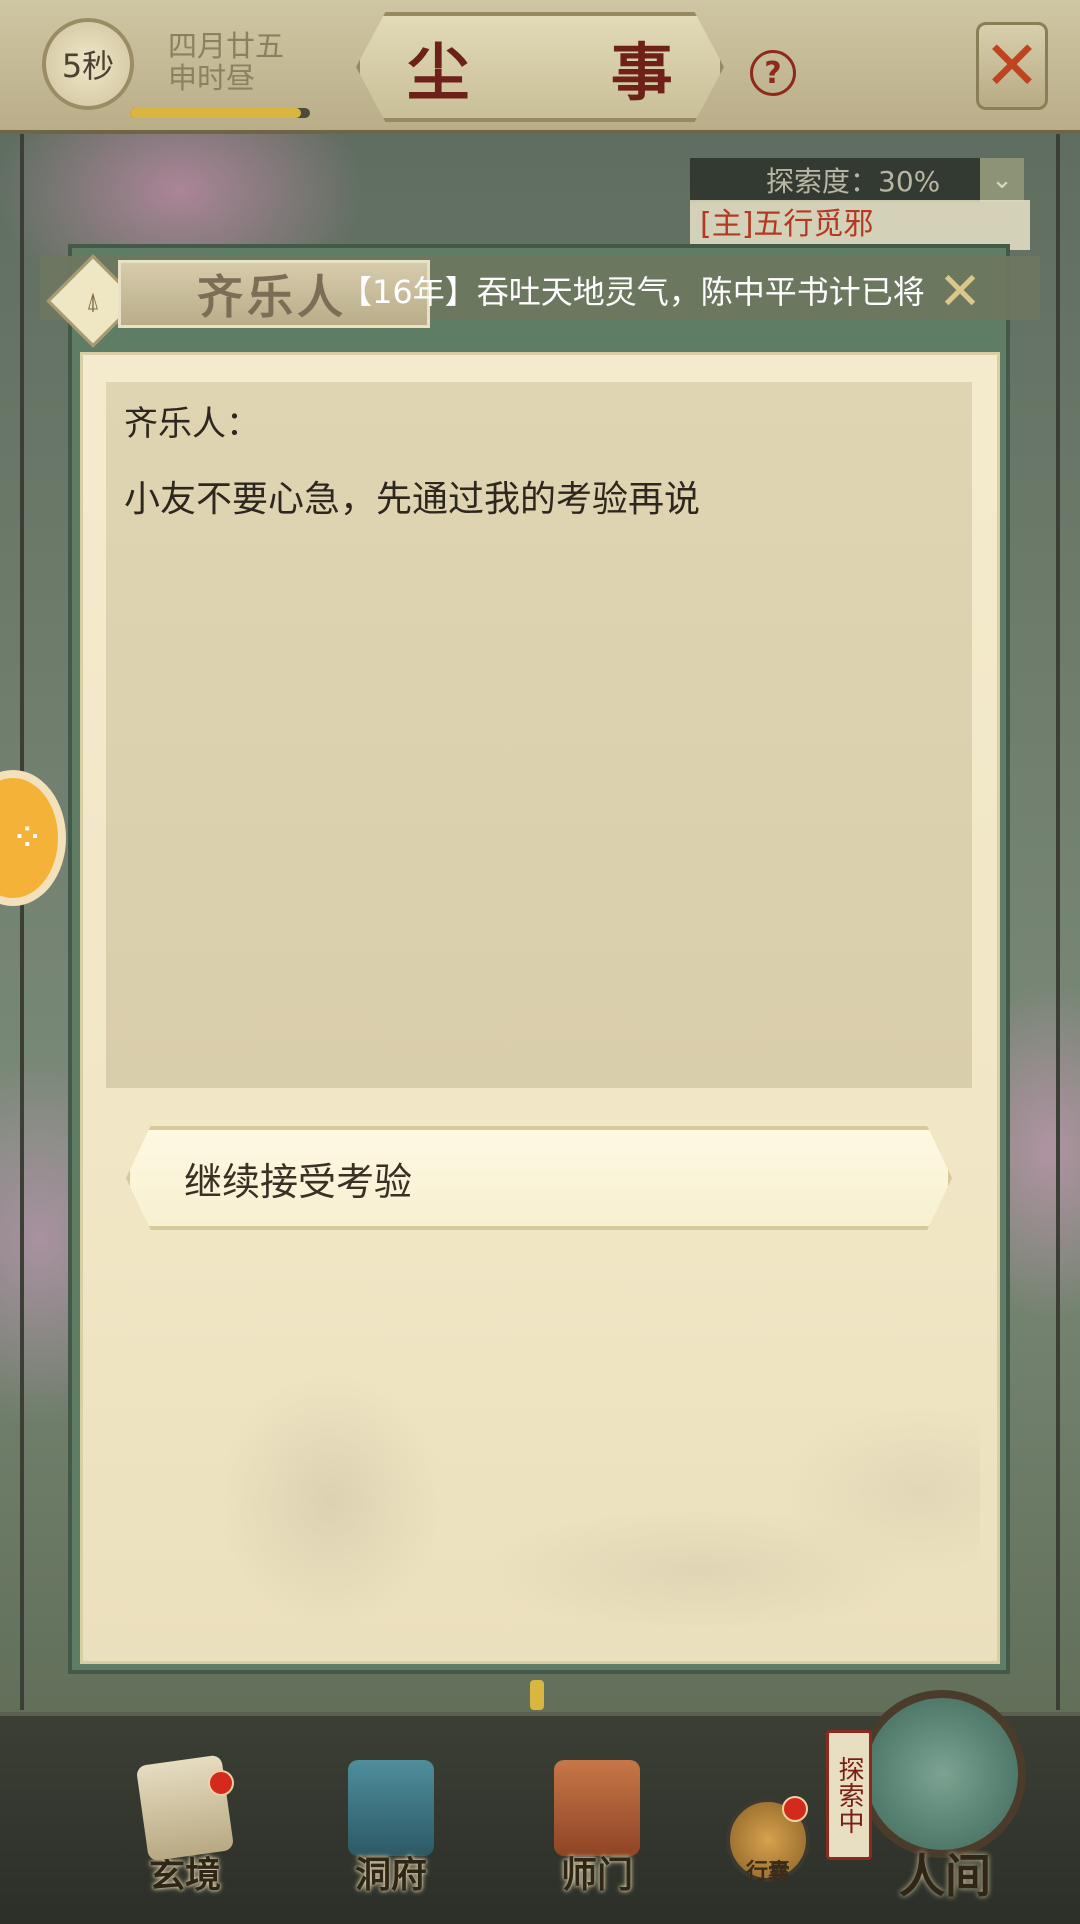 This screenshot has width=1080, height=1924. Describe the element at coordinates (767, 1872) in the screenshot. I see `bag-label: 行囊` at that location.